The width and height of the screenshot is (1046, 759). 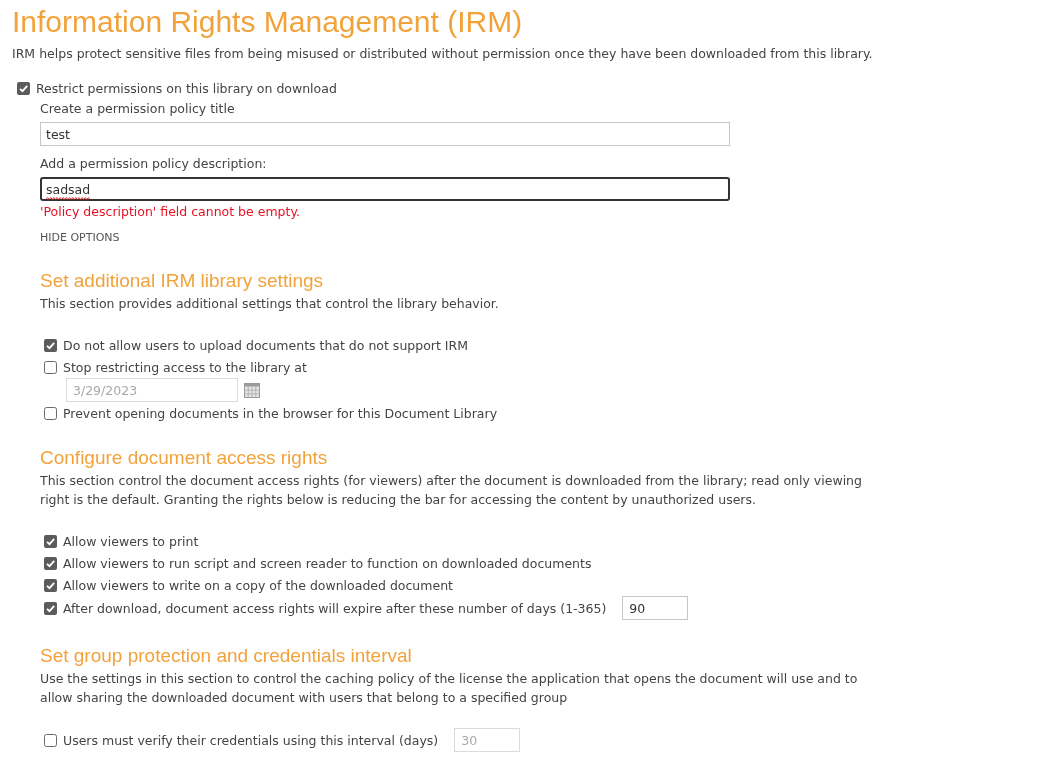 What do you see at coordinates (186, 88) in the screenshot?
I see `checkbox-label: Restrict permissions on this library on download` at bounding box center [186, 88].